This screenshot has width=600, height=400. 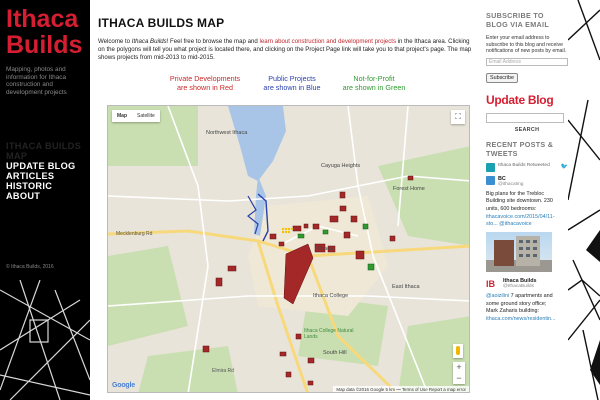 What do you see at coordinates (459, 378) in the screenshot?
I see `zoom-out-button: −` at bounding box center [459, 378].